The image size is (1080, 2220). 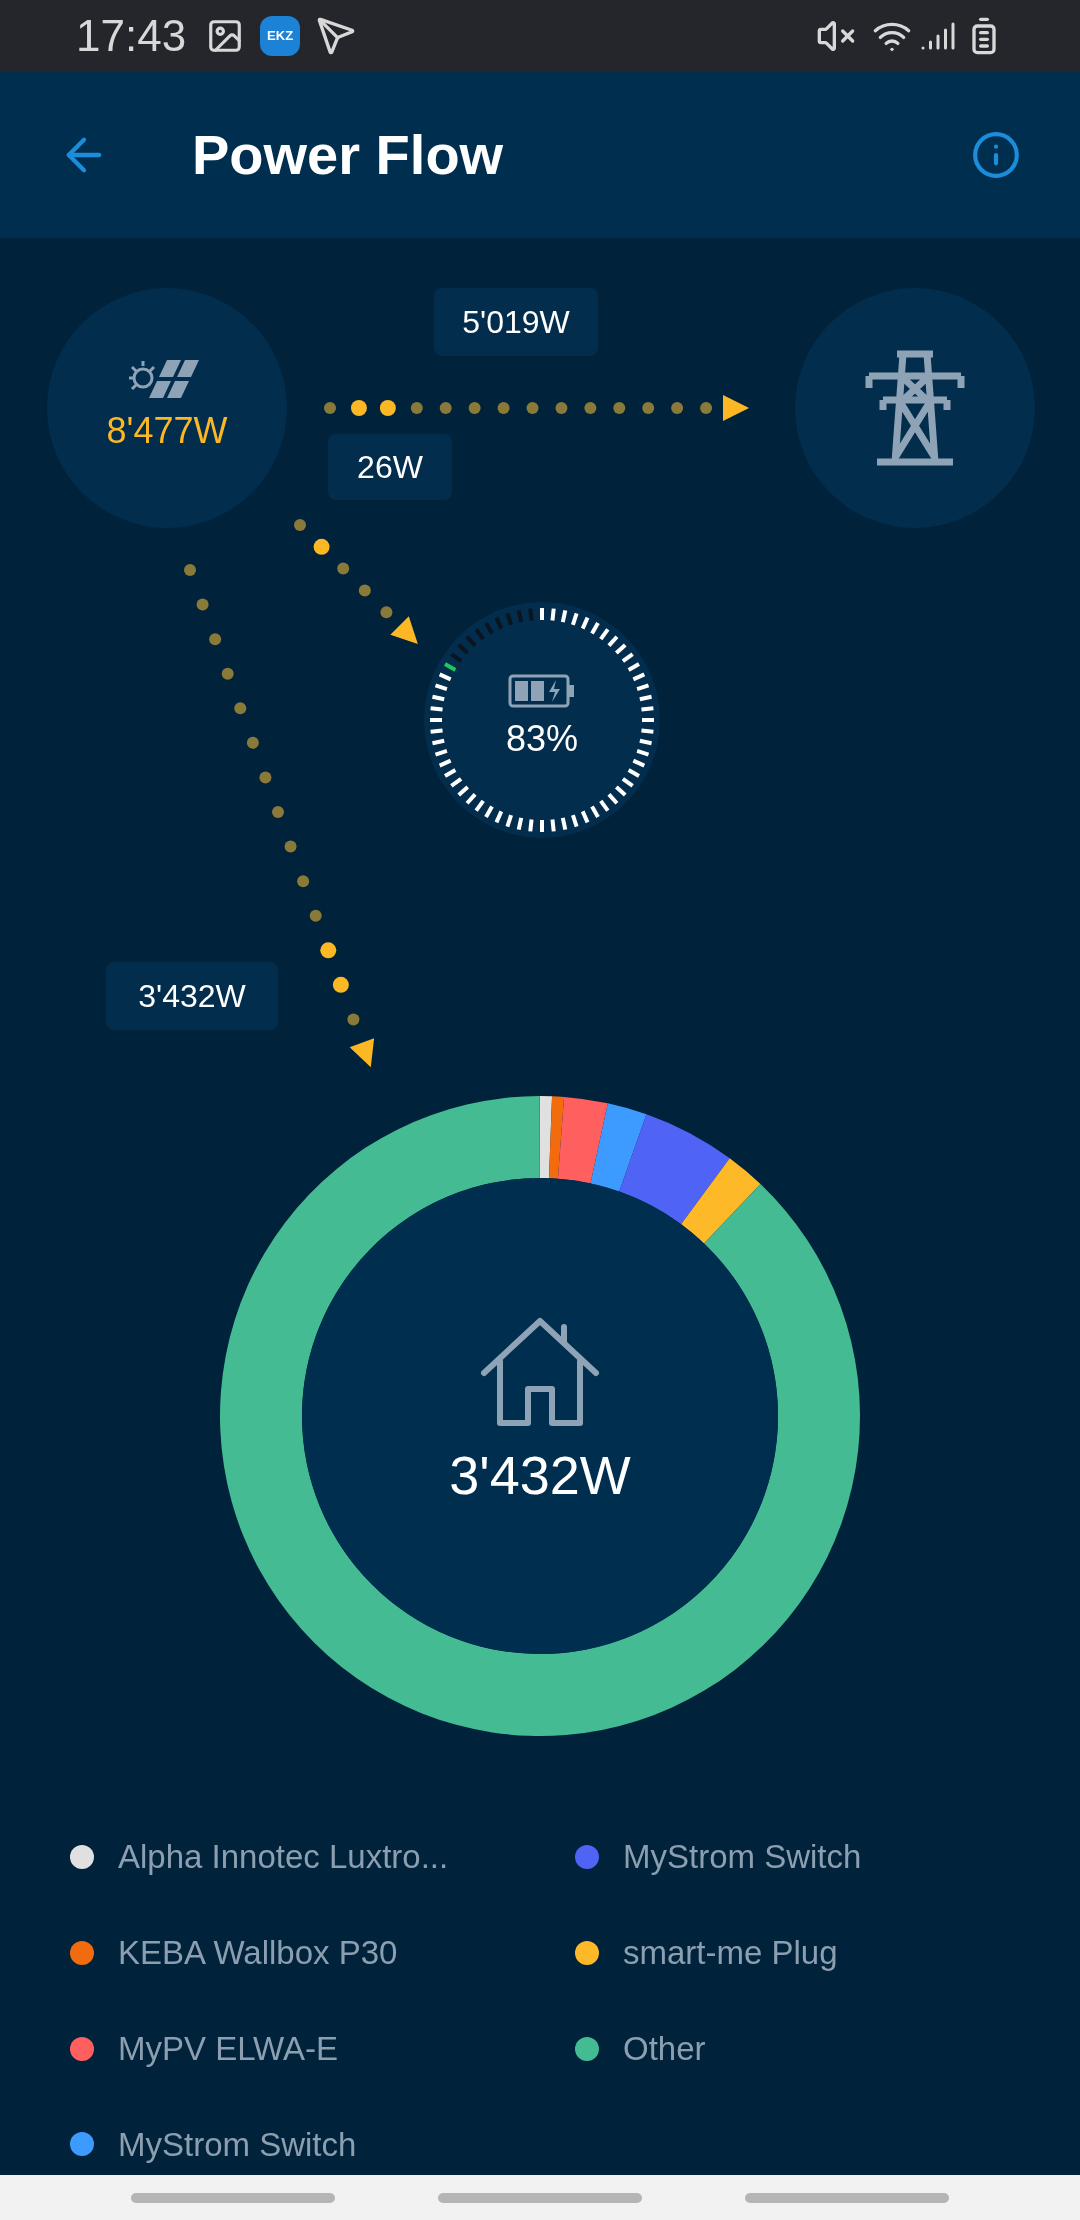 I want to click on legend-label: smart-me Plug, so click(x=730, y=1953).